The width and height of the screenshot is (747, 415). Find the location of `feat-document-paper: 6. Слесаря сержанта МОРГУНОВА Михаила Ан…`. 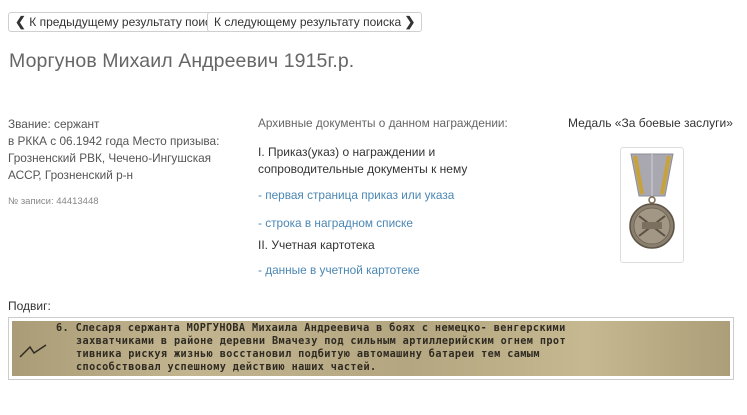

feat-document-paper: 6. Слесаря сержанта МОРГУНОВА Михаила Ан… is located at coordinates (371, 348).